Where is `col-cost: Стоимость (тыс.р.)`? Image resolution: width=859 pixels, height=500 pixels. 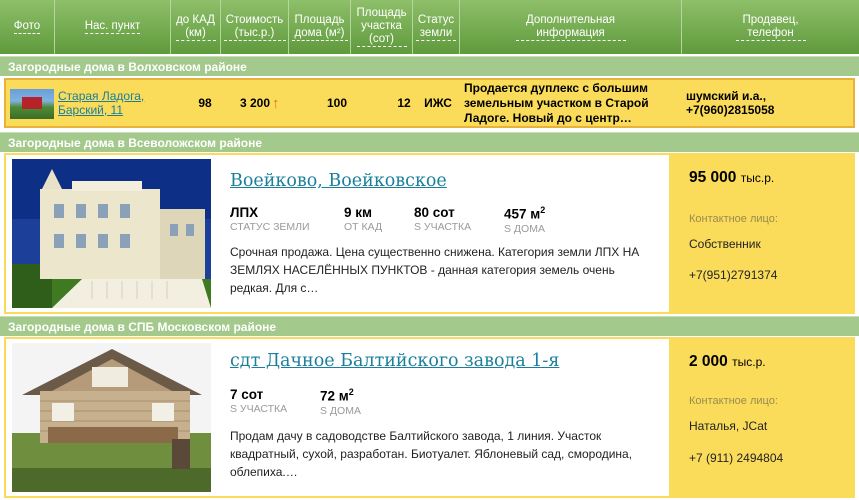 col-cost: Стоимость (тыс.р.) is located at coordinates (255, 27).